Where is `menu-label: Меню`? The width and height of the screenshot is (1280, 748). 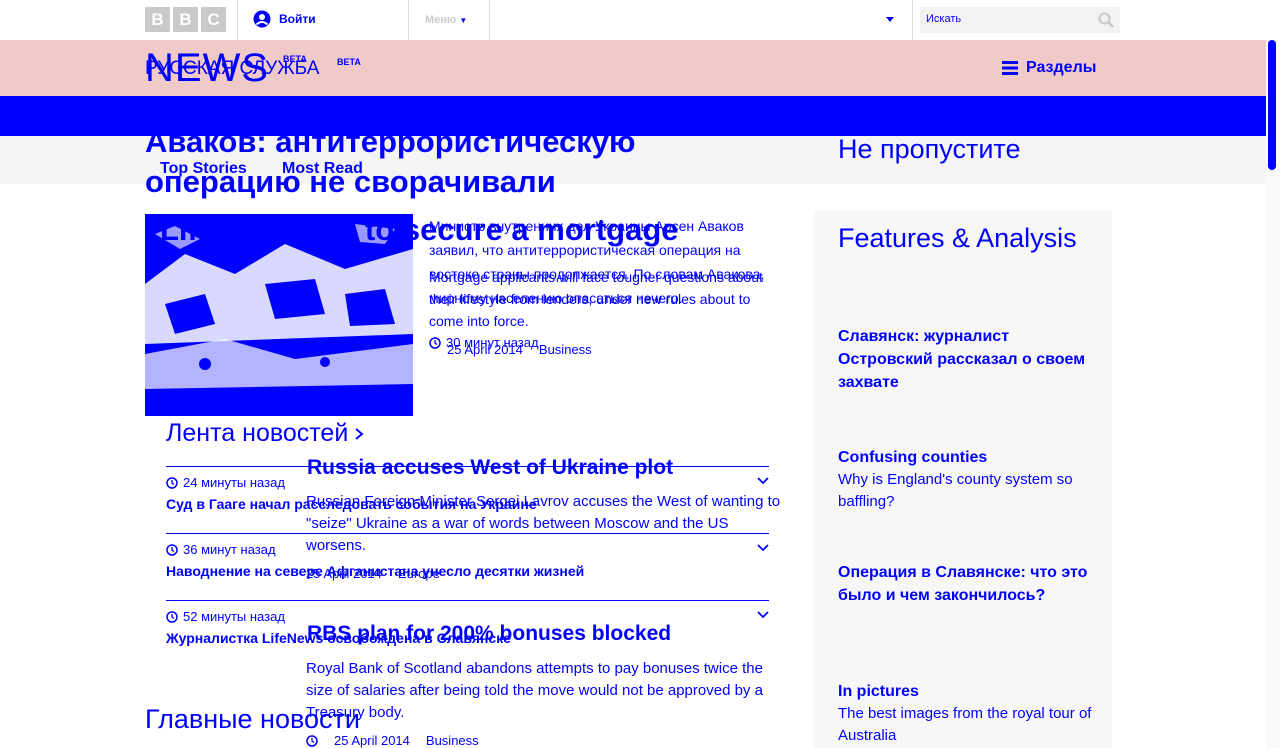 menu-label: Меню is located at coordinates (441, 20).